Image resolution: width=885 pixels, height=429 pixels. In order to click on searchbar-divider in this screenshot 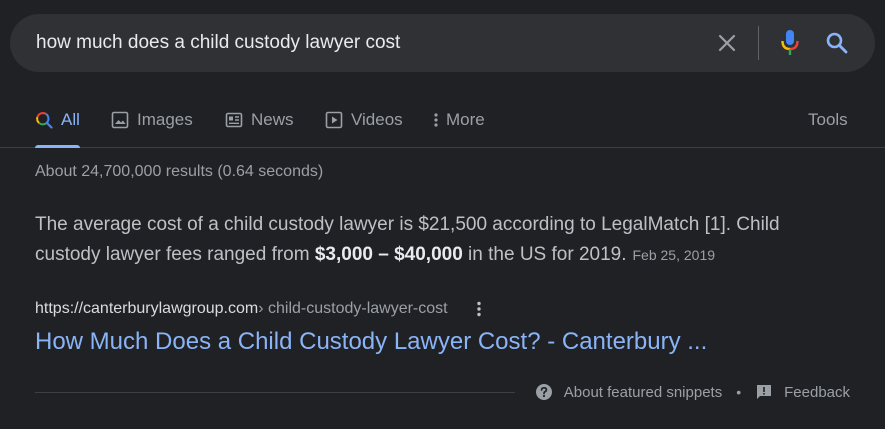, I will do `click(758, 43)`.